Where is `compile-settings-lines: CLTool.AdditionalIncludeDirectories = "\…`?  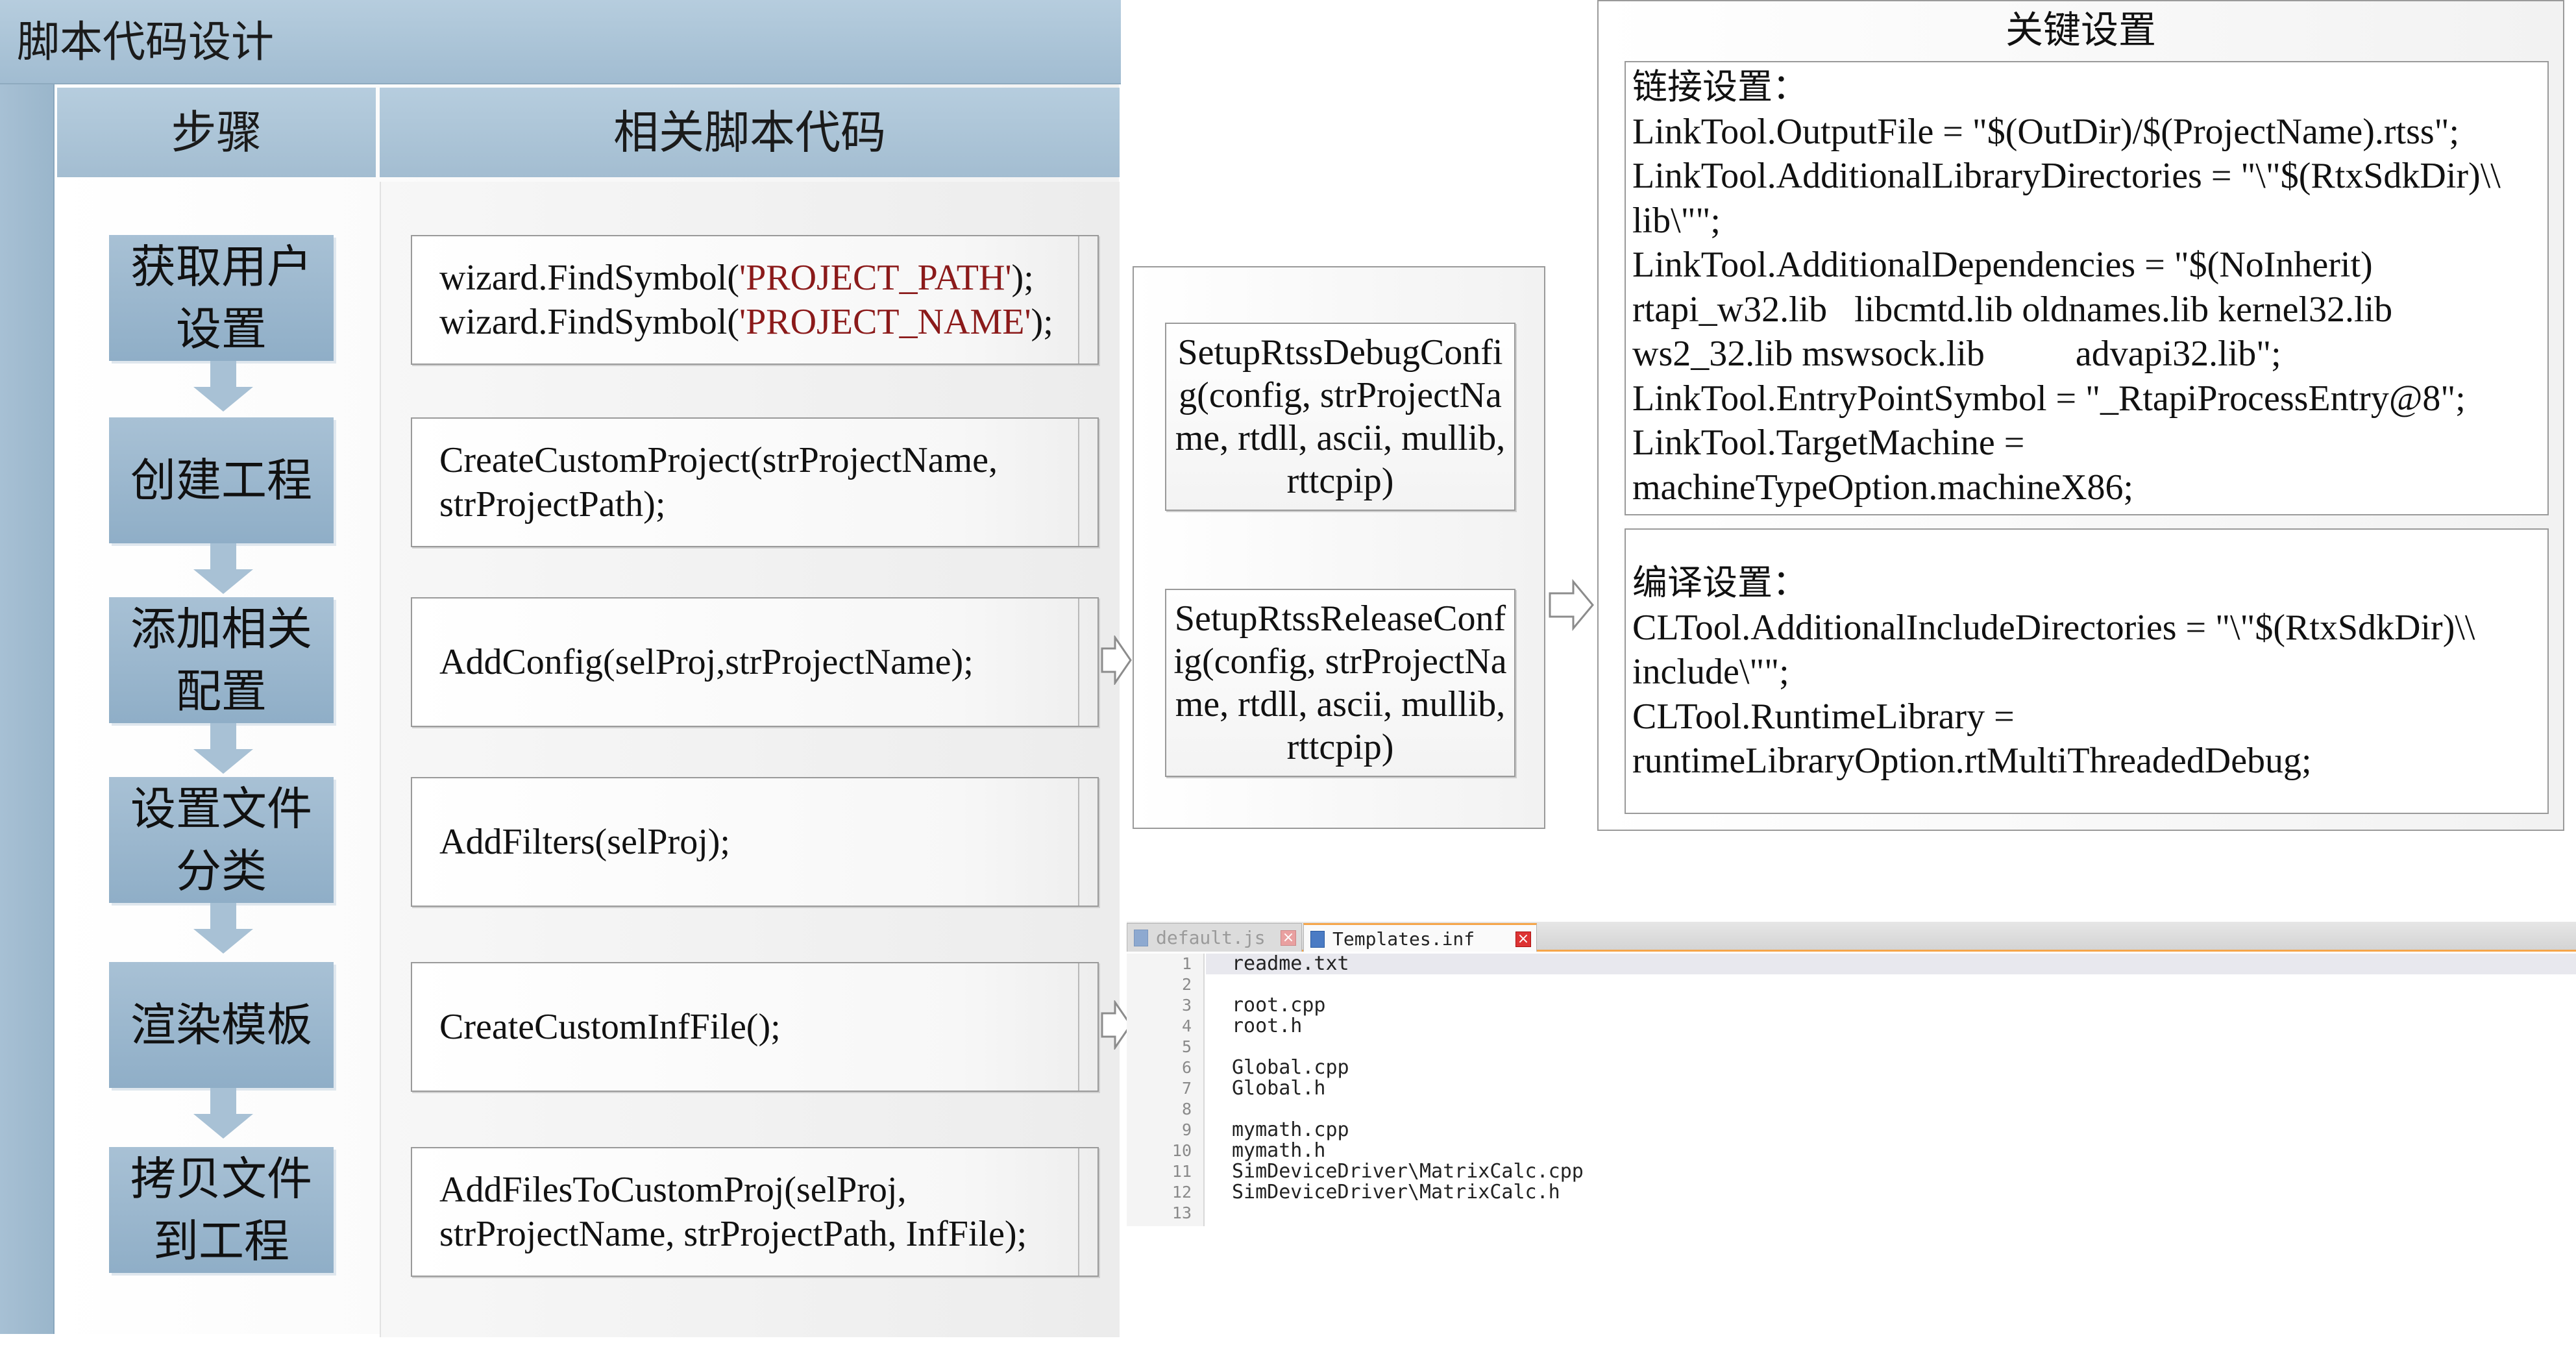 compile-settings-lines: CLTool.AdditionalIncludeDirectories = "\… is located at coordinates (2086, 695).